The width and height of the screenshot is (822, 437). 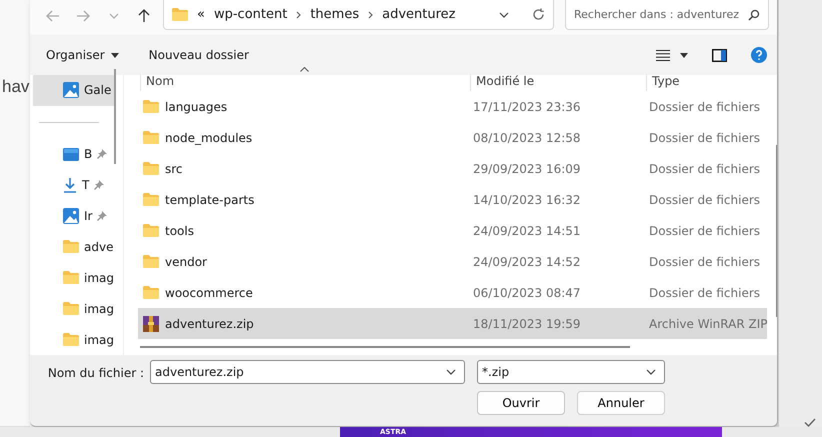 I want to click on breadcrumb: wp-content, so click(x=251, y=14).